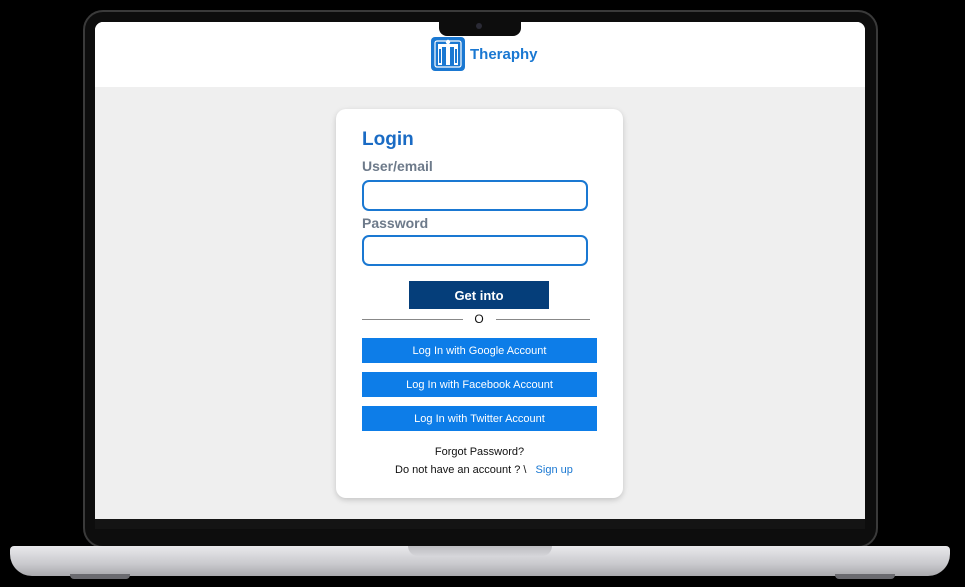 The image size is (965, 587). What do you see at coordinates (448, 54) in the screenshot?
I see `theraphy-logo-icon` at bounding box center [448, 54].